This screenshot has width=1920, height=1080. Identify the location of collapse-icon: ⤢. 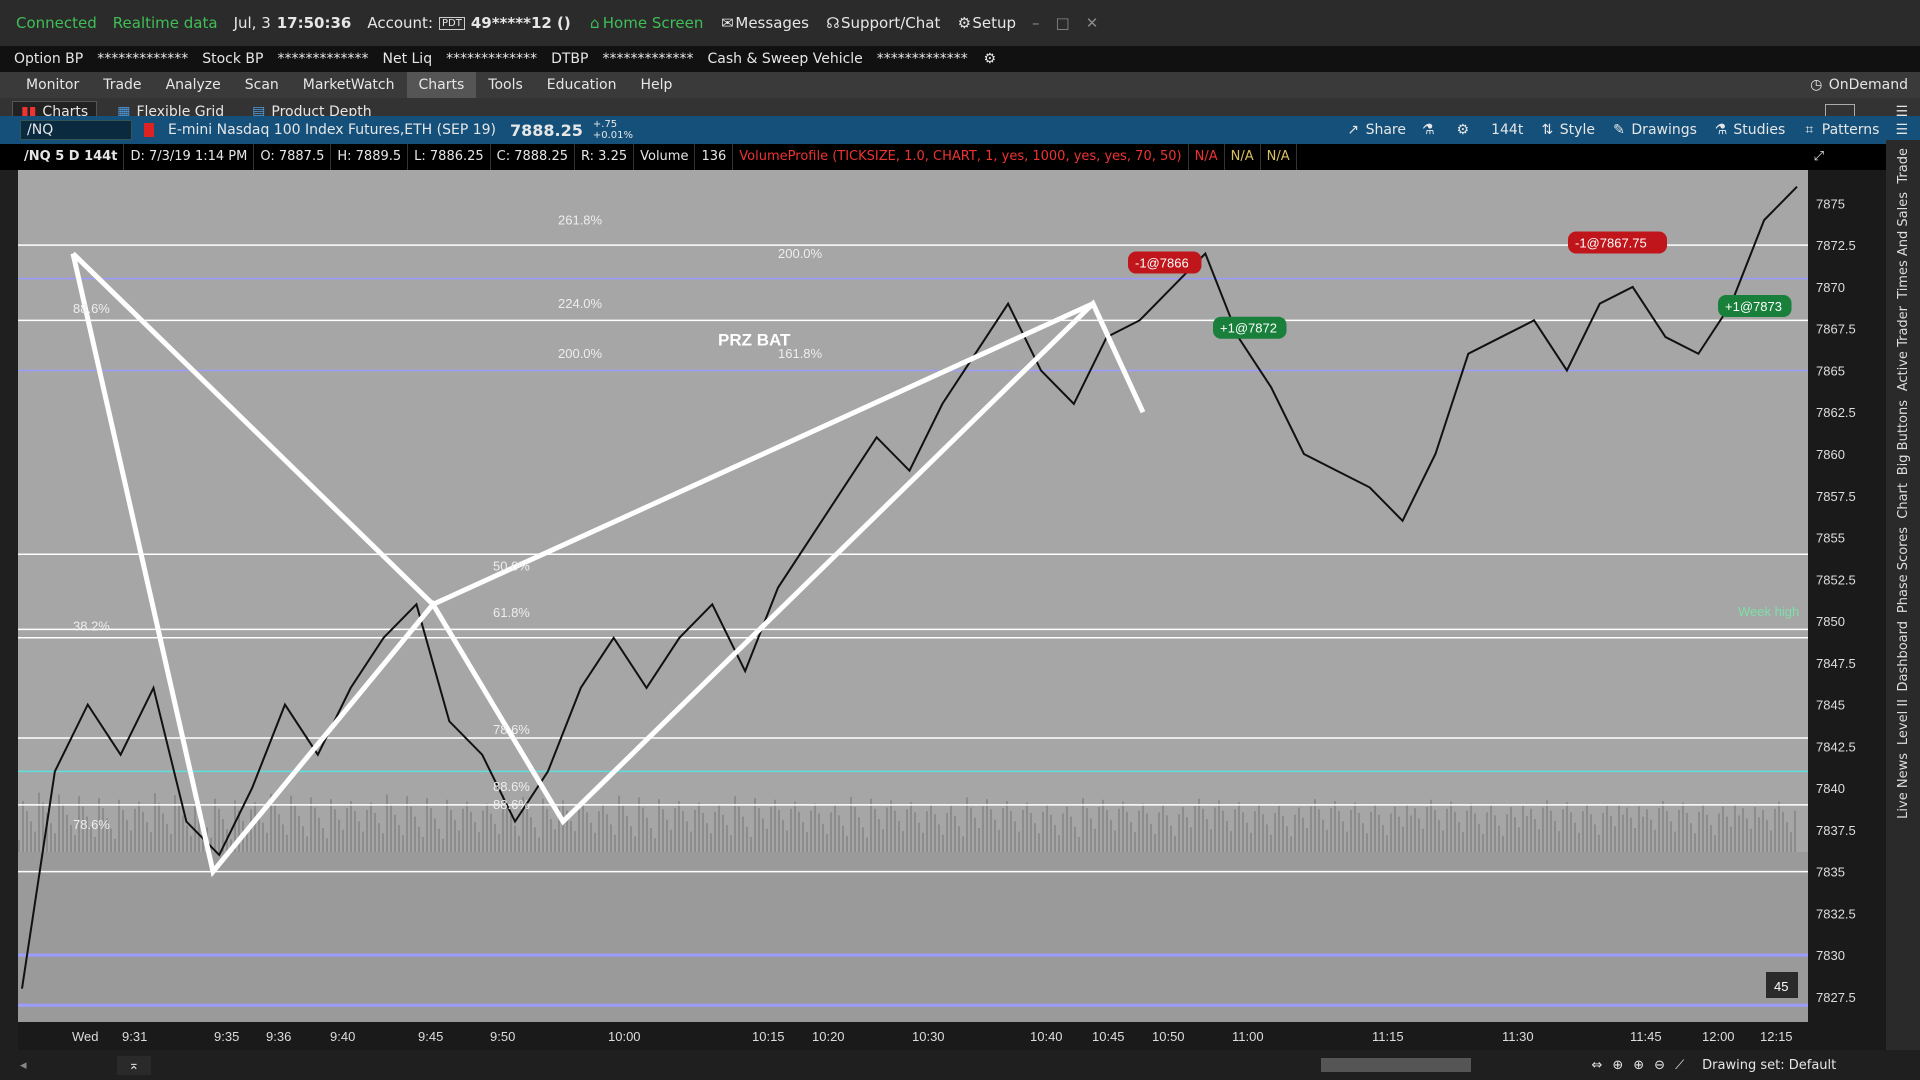
(1819, 157).